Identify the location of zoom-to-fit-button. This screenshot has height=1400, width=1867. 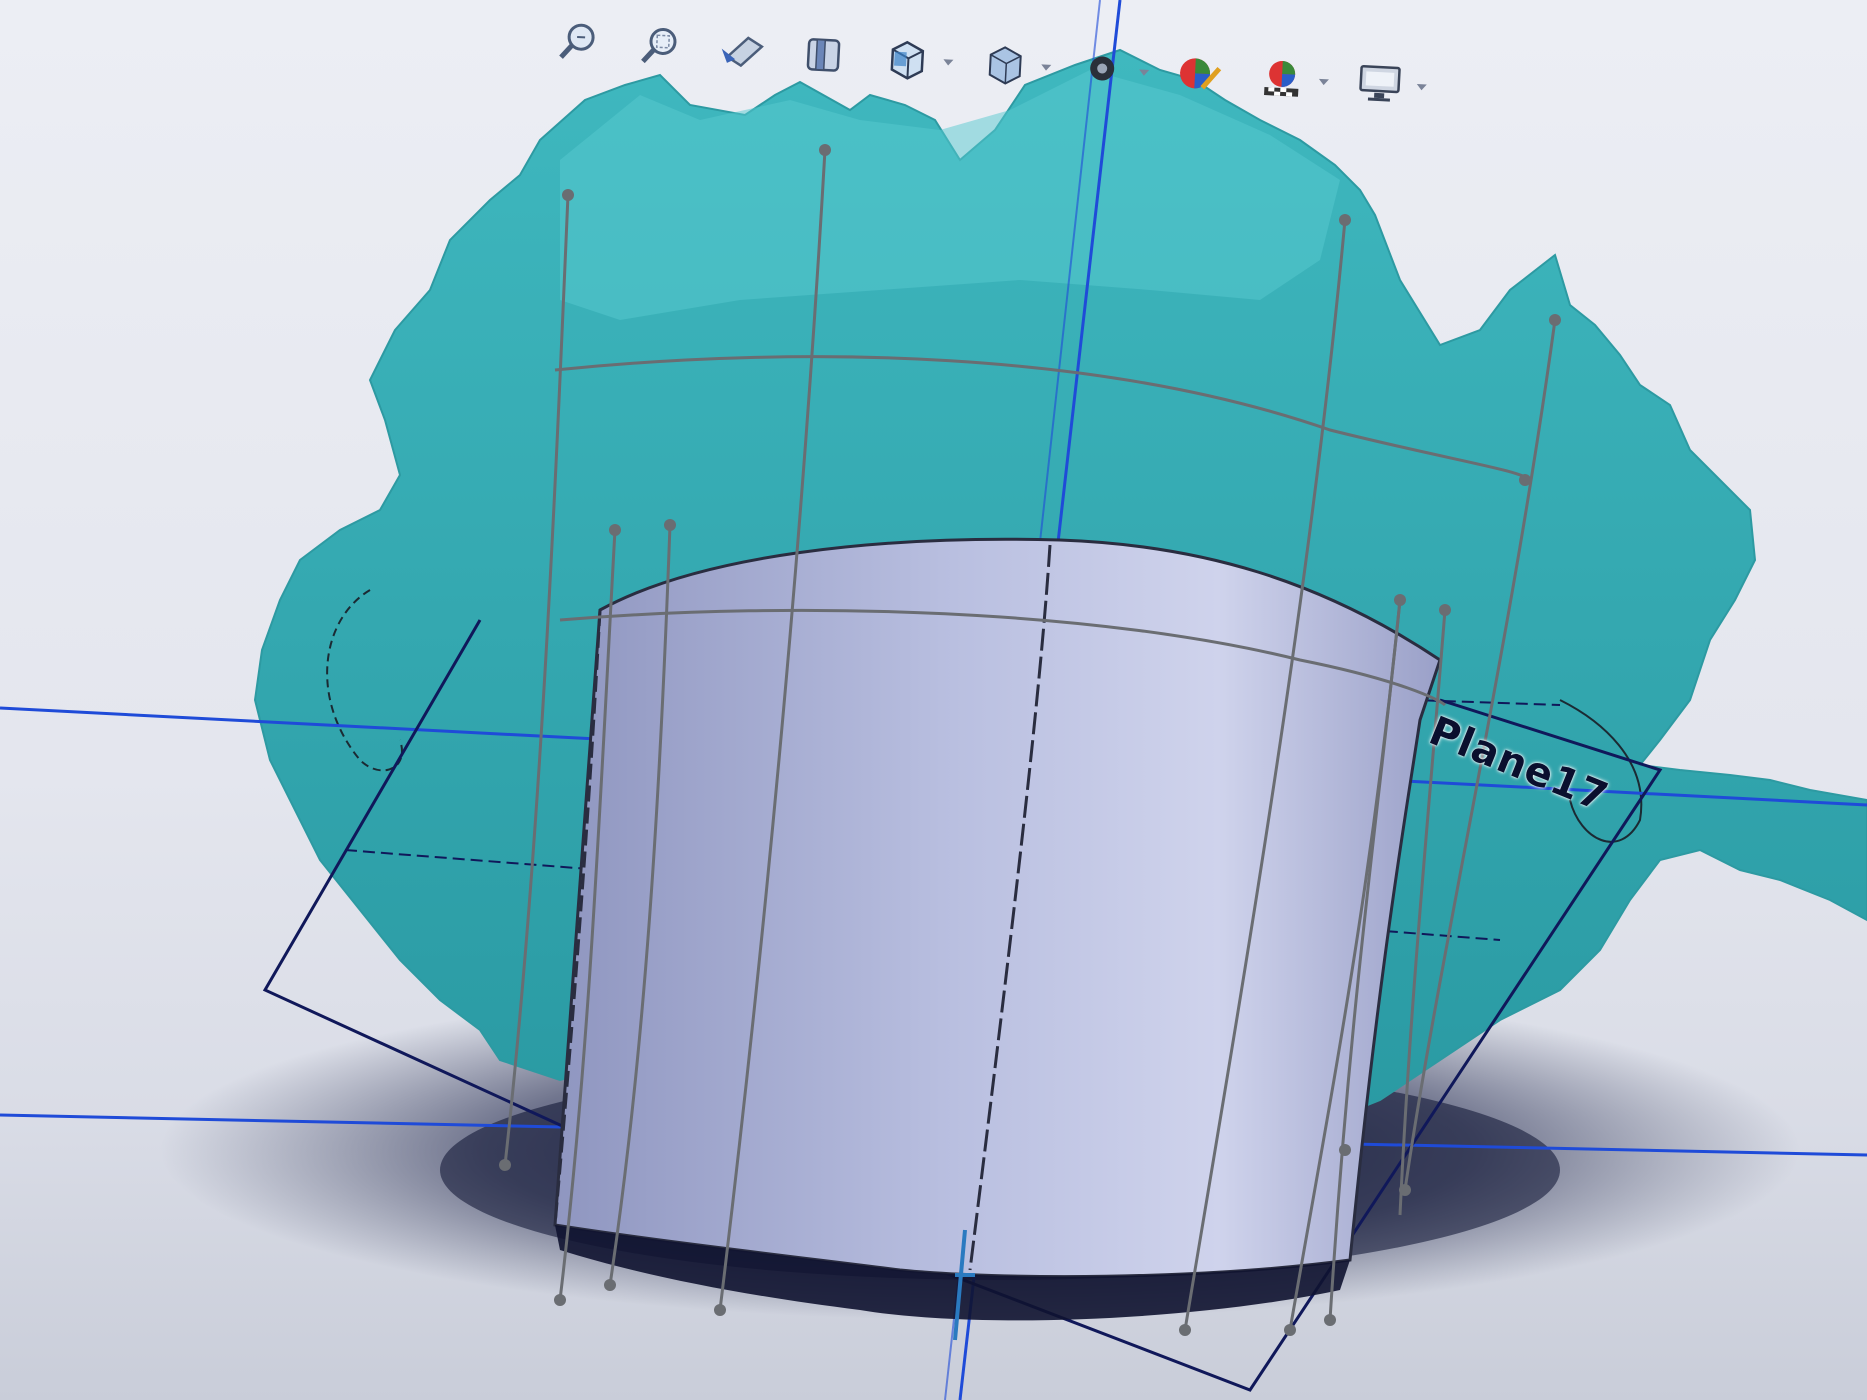
(579, 43).